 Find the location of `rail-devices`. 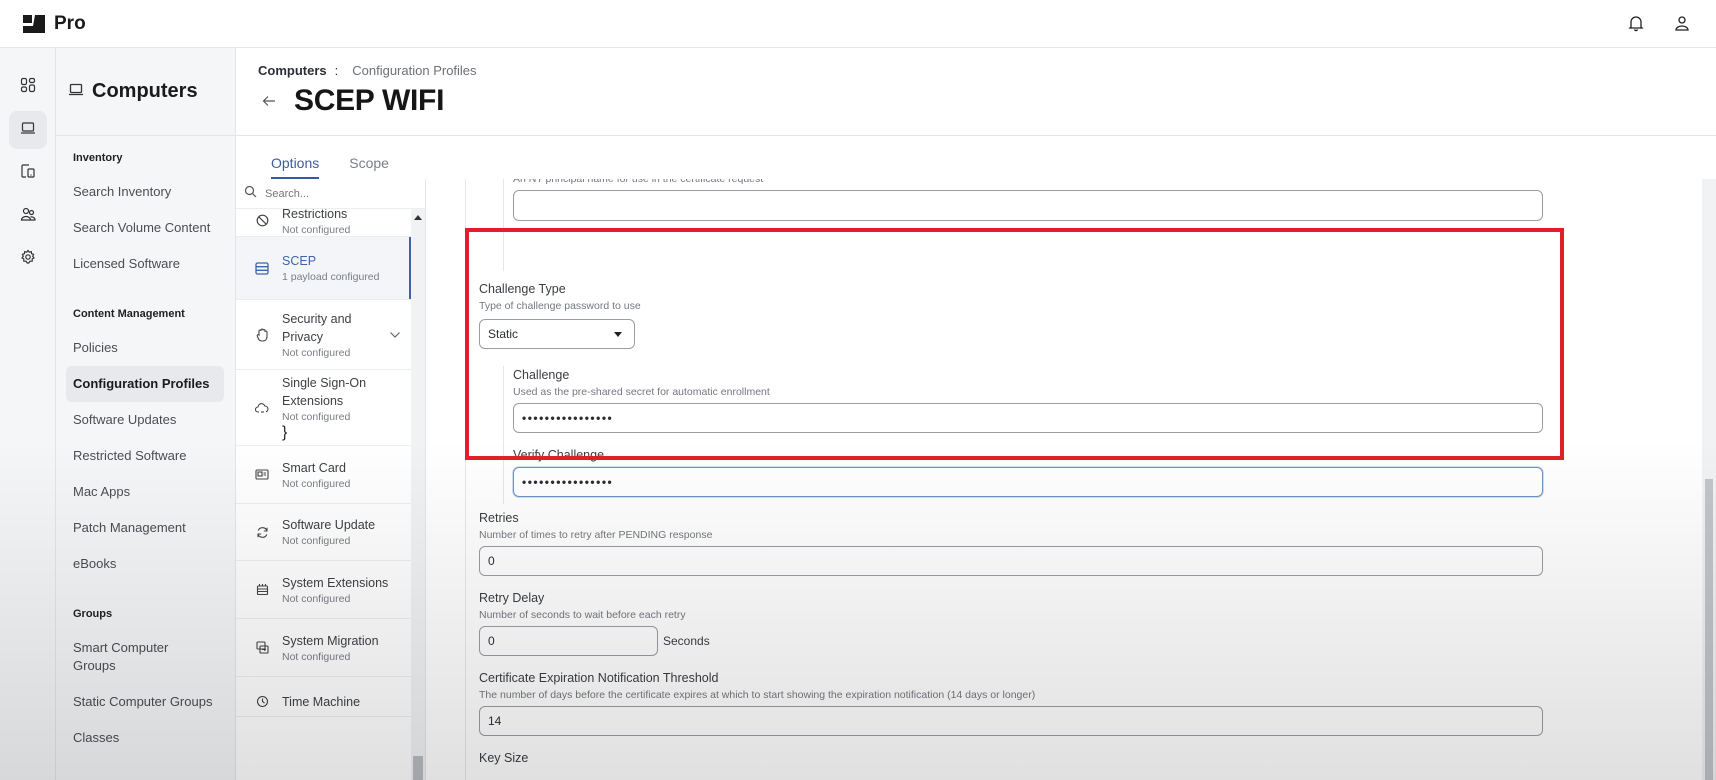

rail-devices is located at coordinates (28, 173).